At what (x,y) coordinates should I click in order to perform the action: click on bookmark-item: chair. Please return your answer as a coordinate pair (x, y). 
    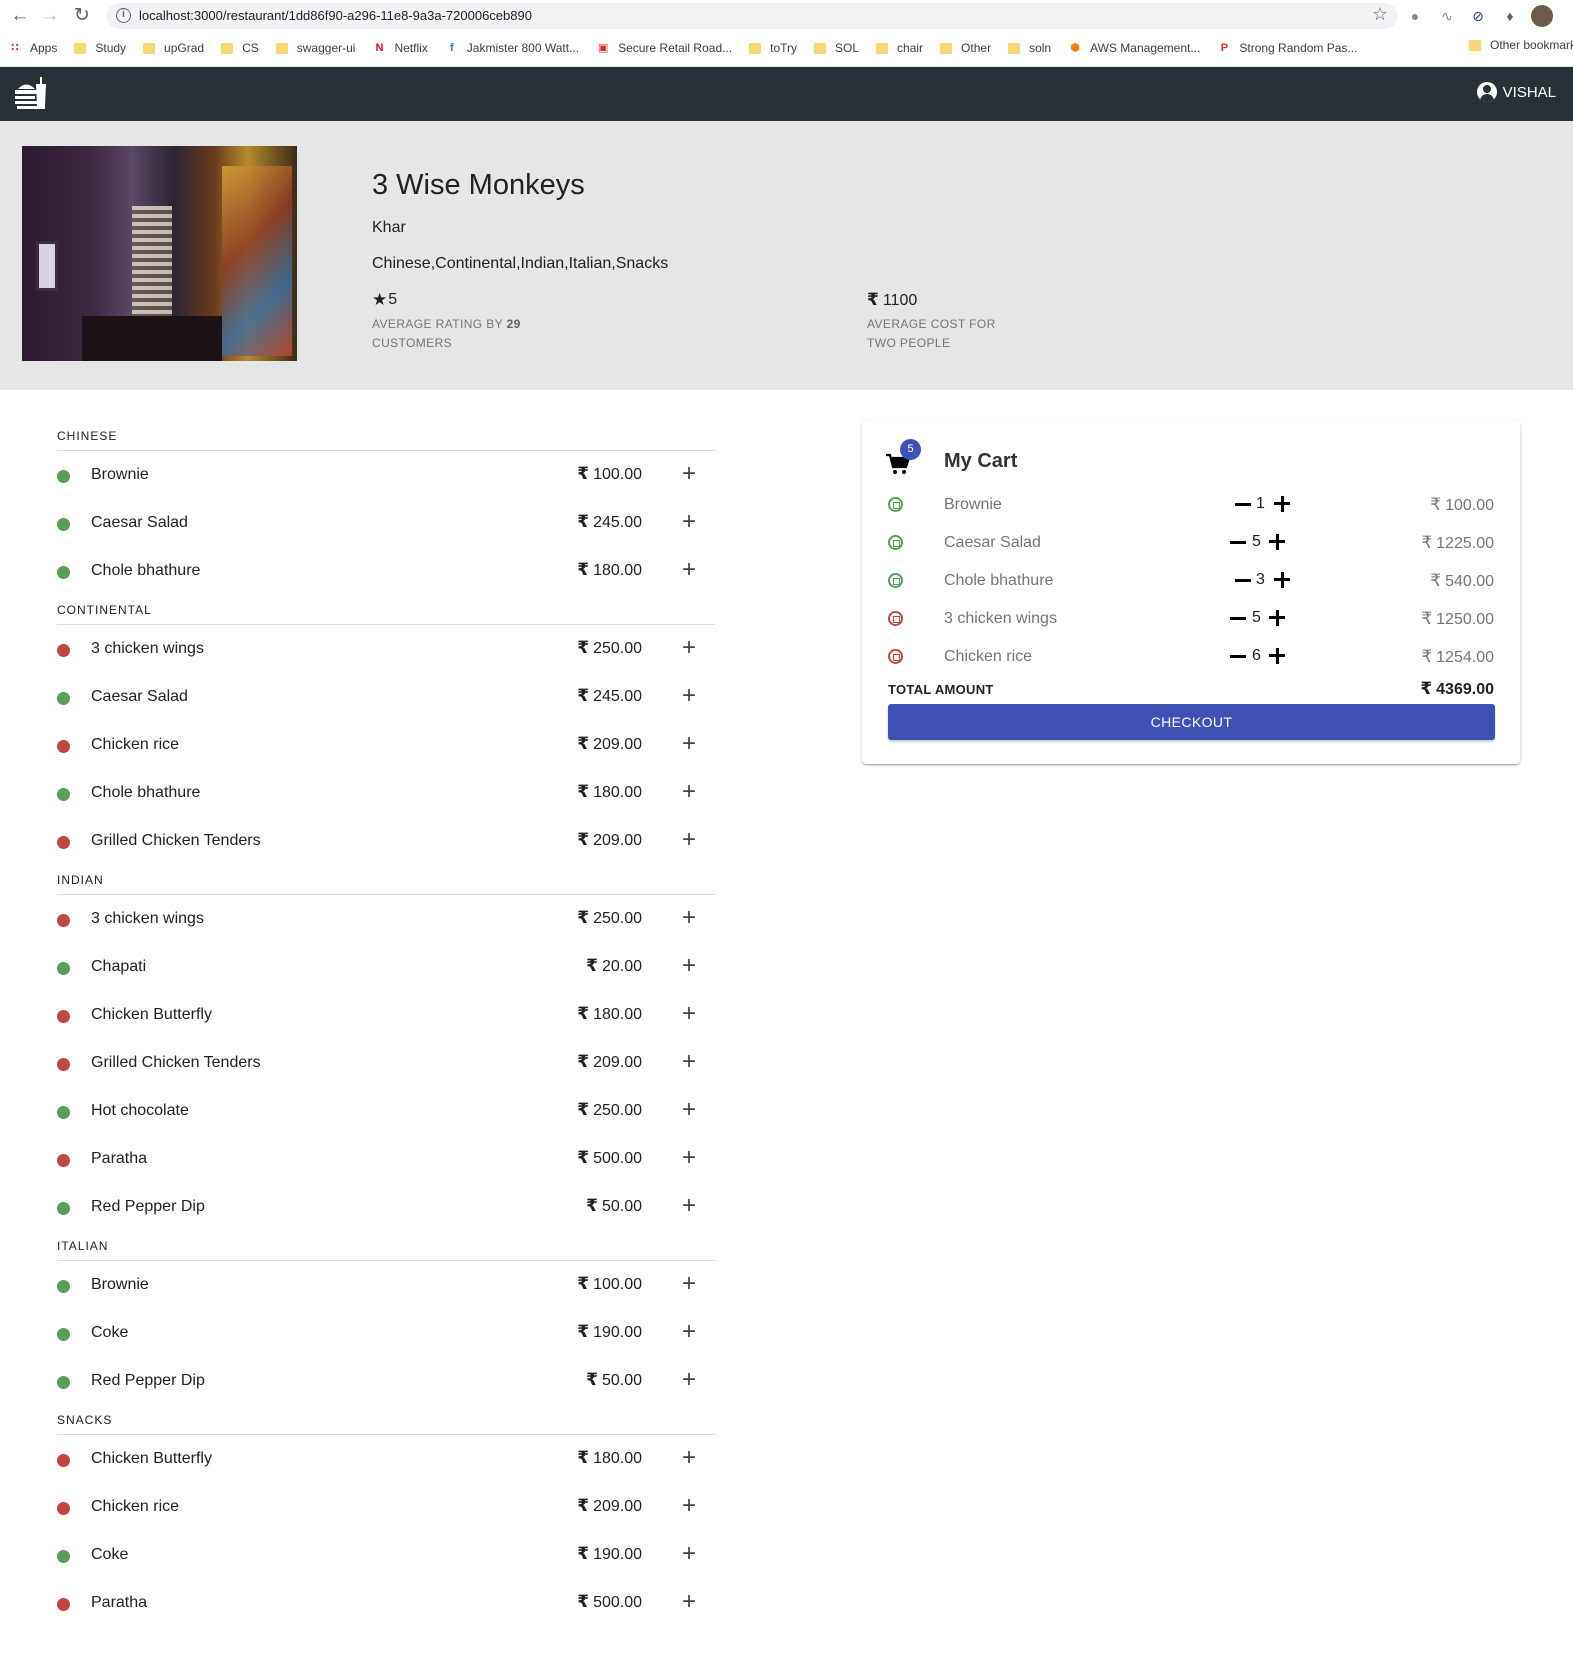
    Looking at the image, I should click on (899, 48).